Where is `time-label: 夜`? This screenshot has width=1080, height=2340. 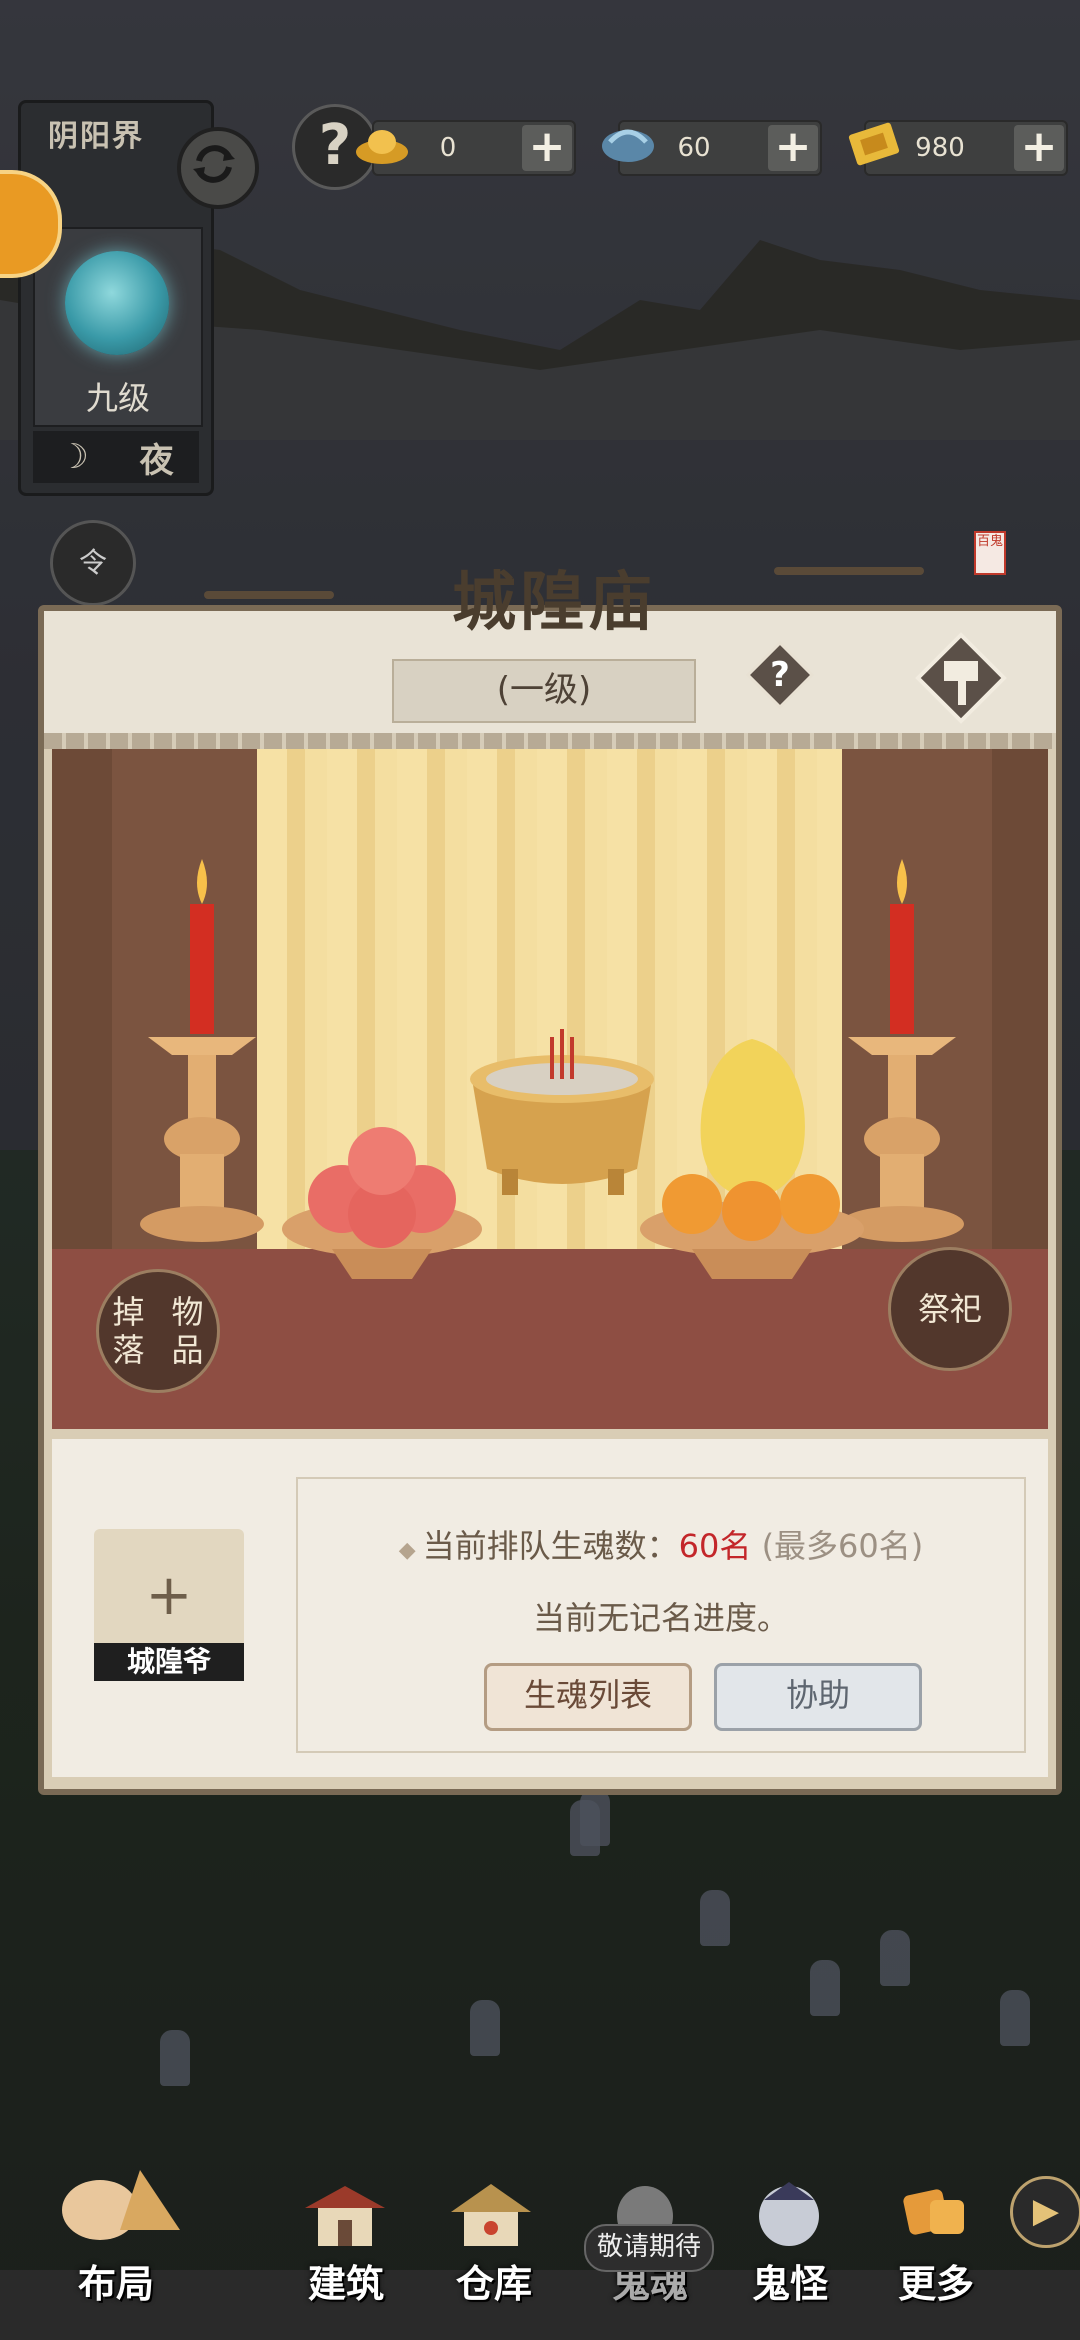 time-label: 夜 is located at coordinates (156, 460).